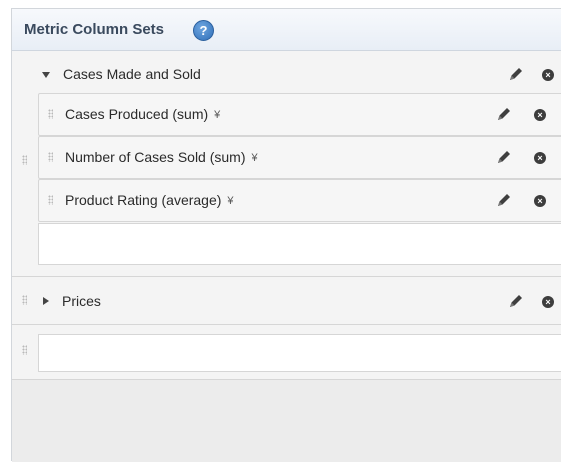 The height and width of the screenshot is (462, 561). Describe the element at coordinates (203, 30) in the screenshot. I see `help-icon: ?` at that location.